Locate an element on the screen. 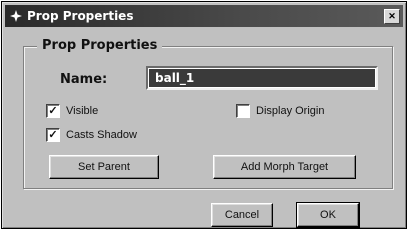 The width and height of the screenshot is (418, 240). prop-icon is located at coordinates (16, 16).